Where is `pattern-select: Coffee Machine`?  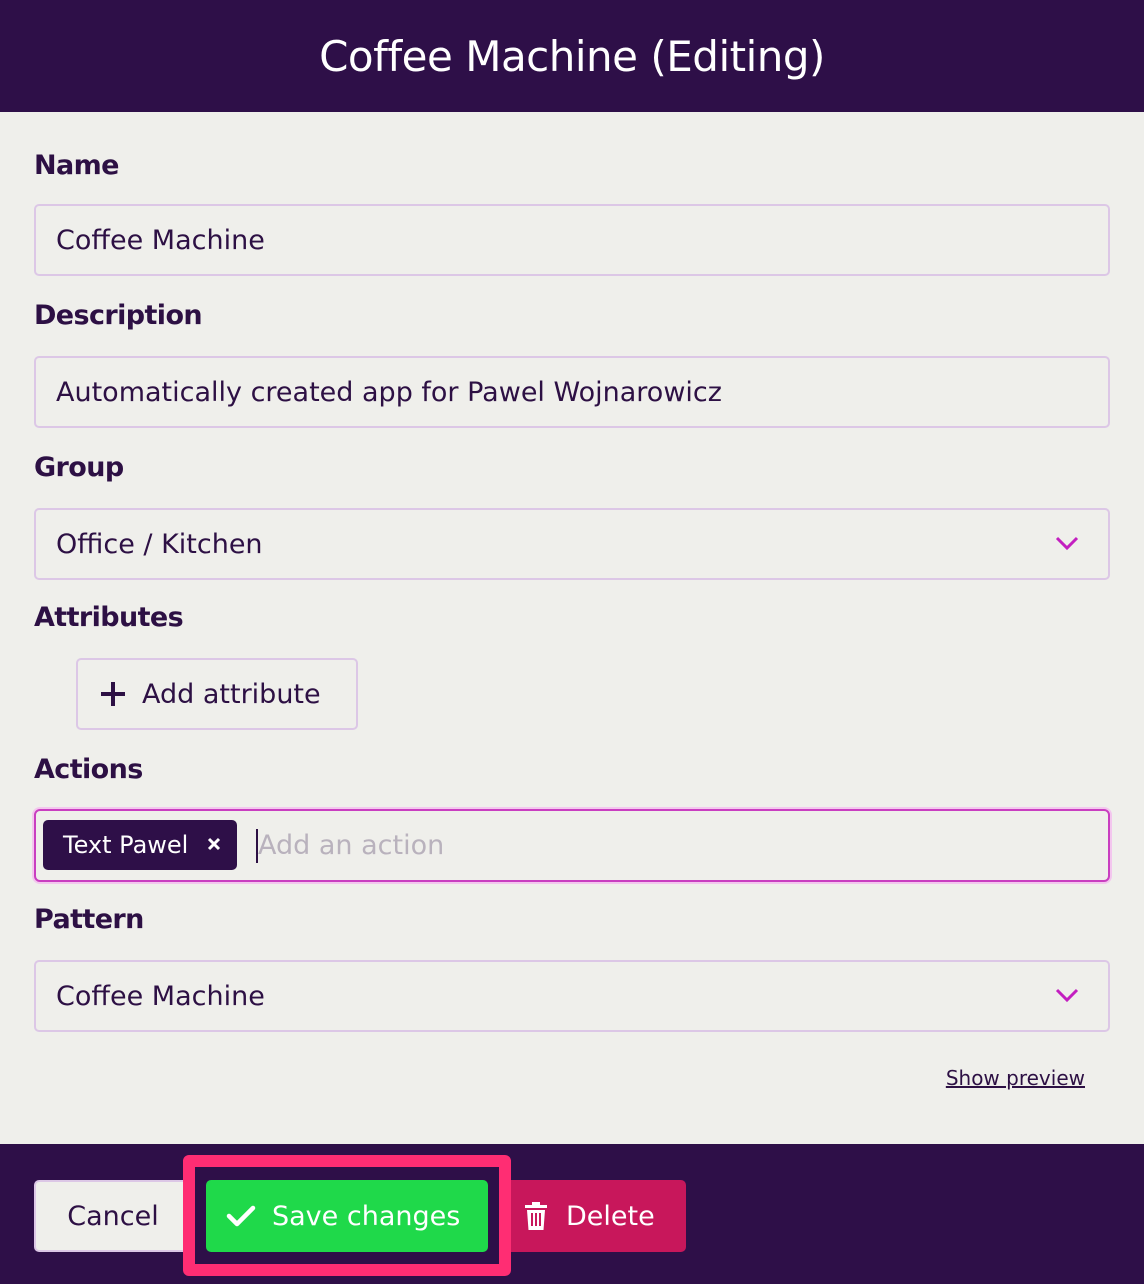
pattern-select: Coffee Machine is located at coordinates (572, 996).